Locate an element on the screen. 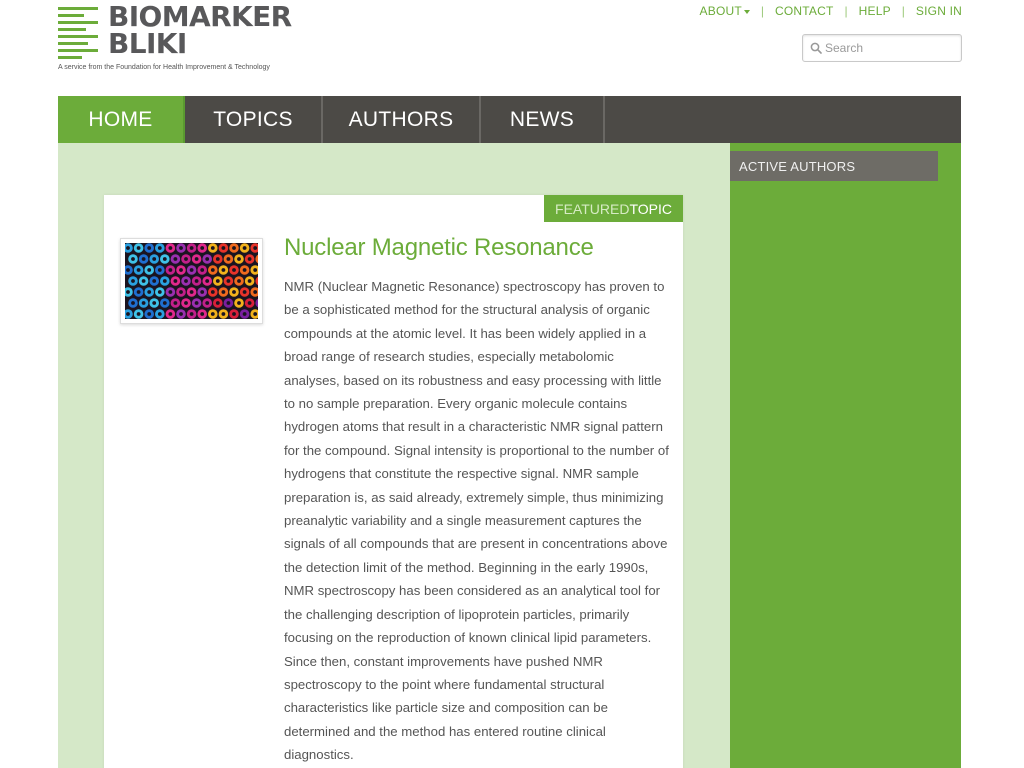 The image size is (1024, 768). search-box is located at coordinates (882, 48).